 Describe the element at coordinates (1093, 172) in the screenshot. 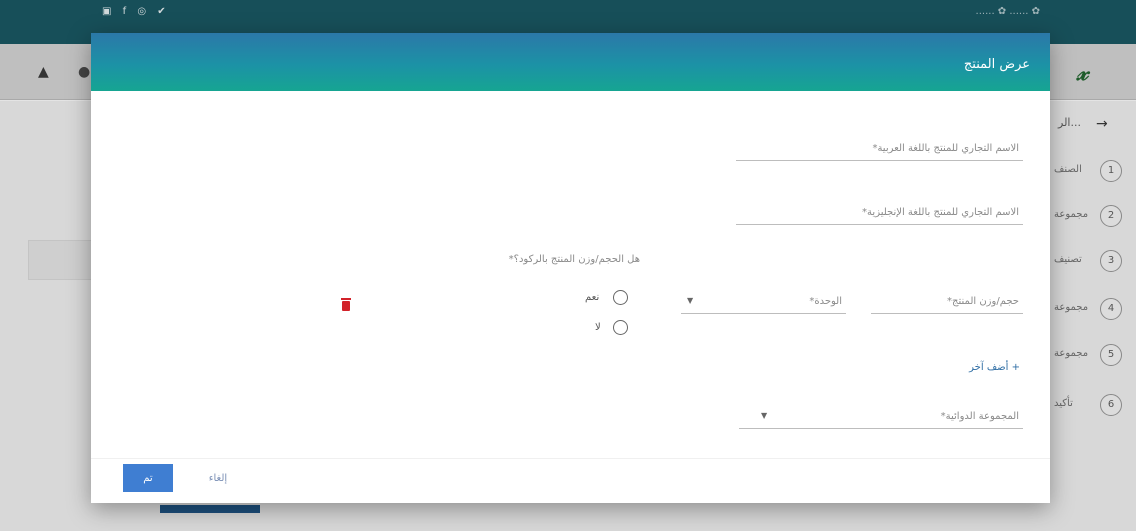

I see `step-item: الصنف 1` at that location.